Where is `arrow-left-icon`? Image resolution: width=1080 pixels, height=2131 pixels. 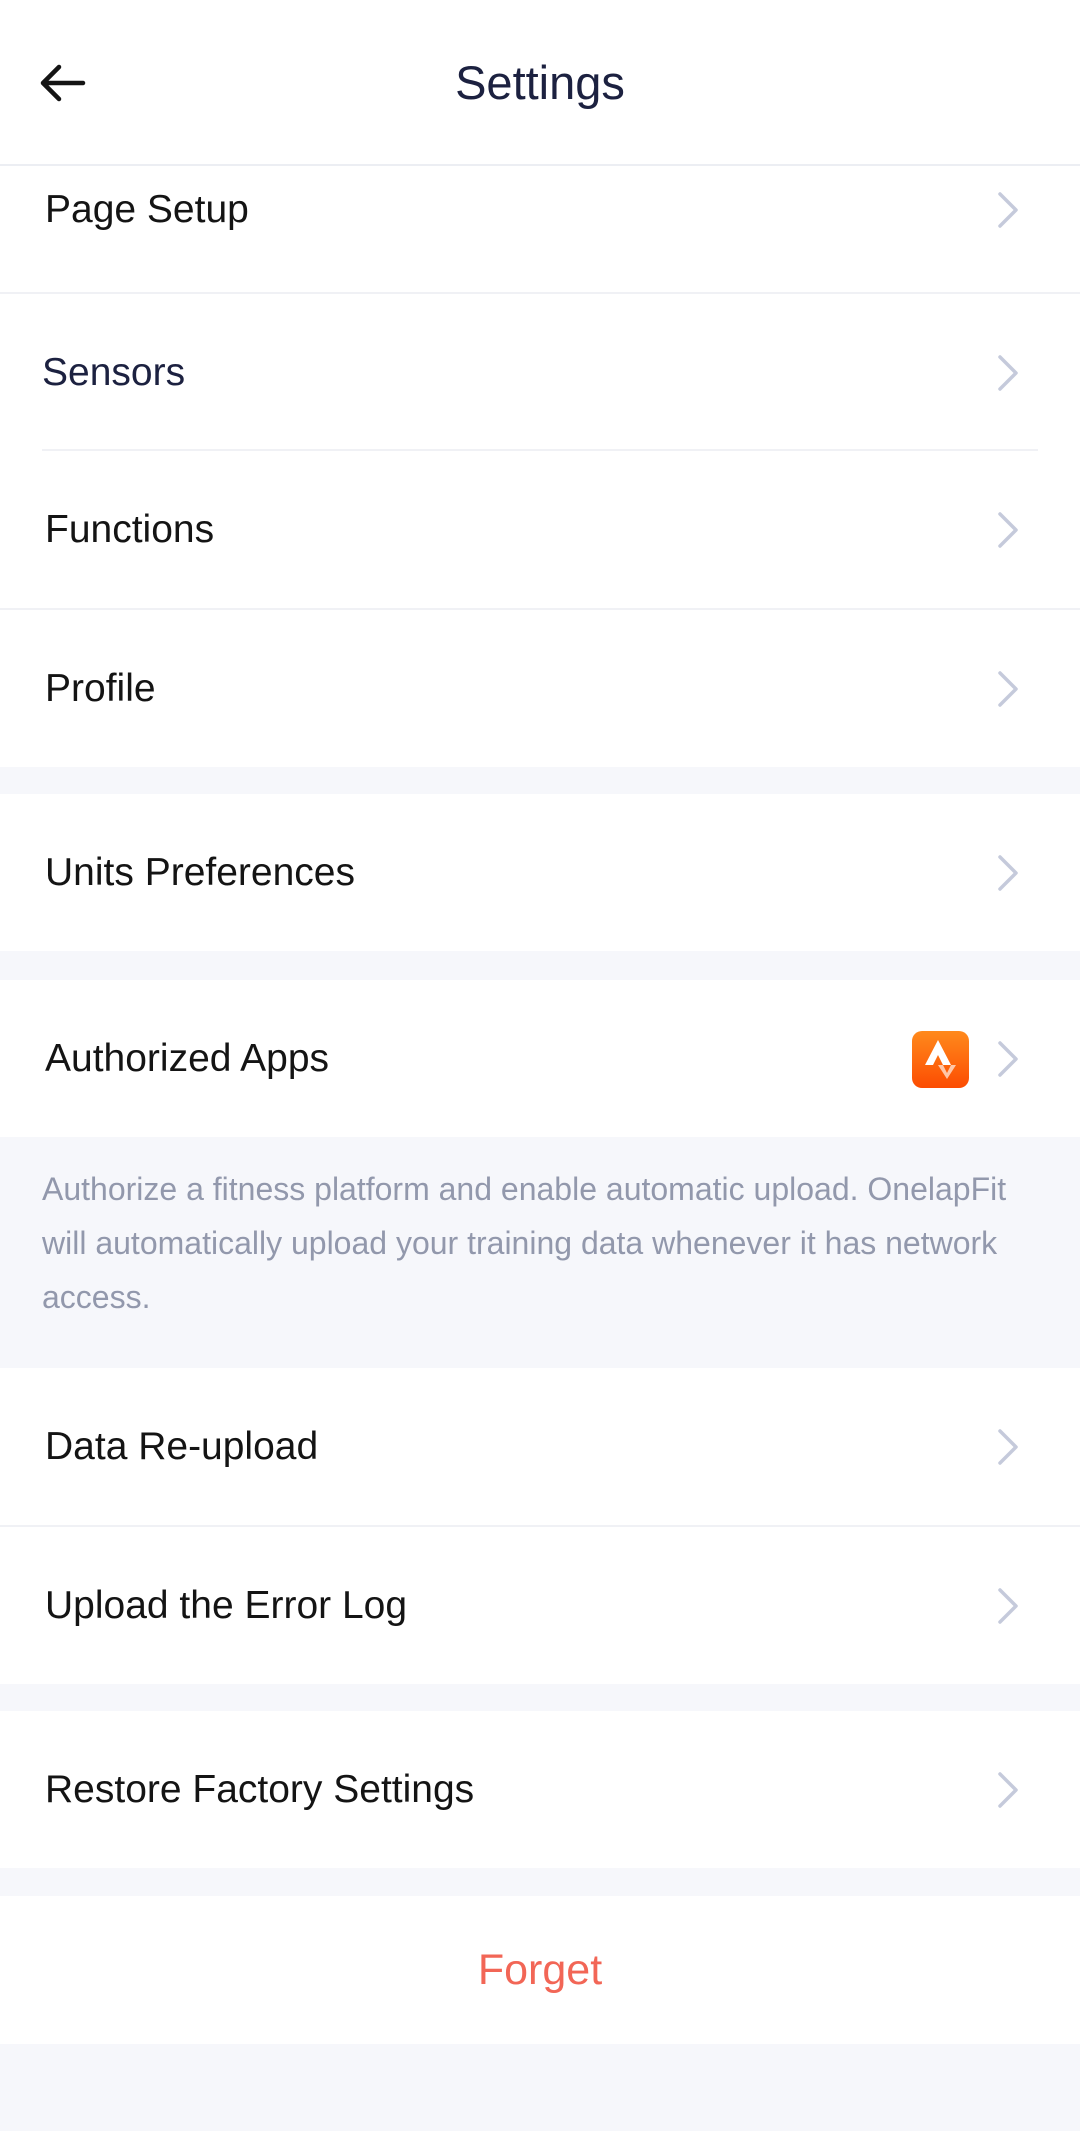 arrow-left-icon is located at coordinates (63, 83).